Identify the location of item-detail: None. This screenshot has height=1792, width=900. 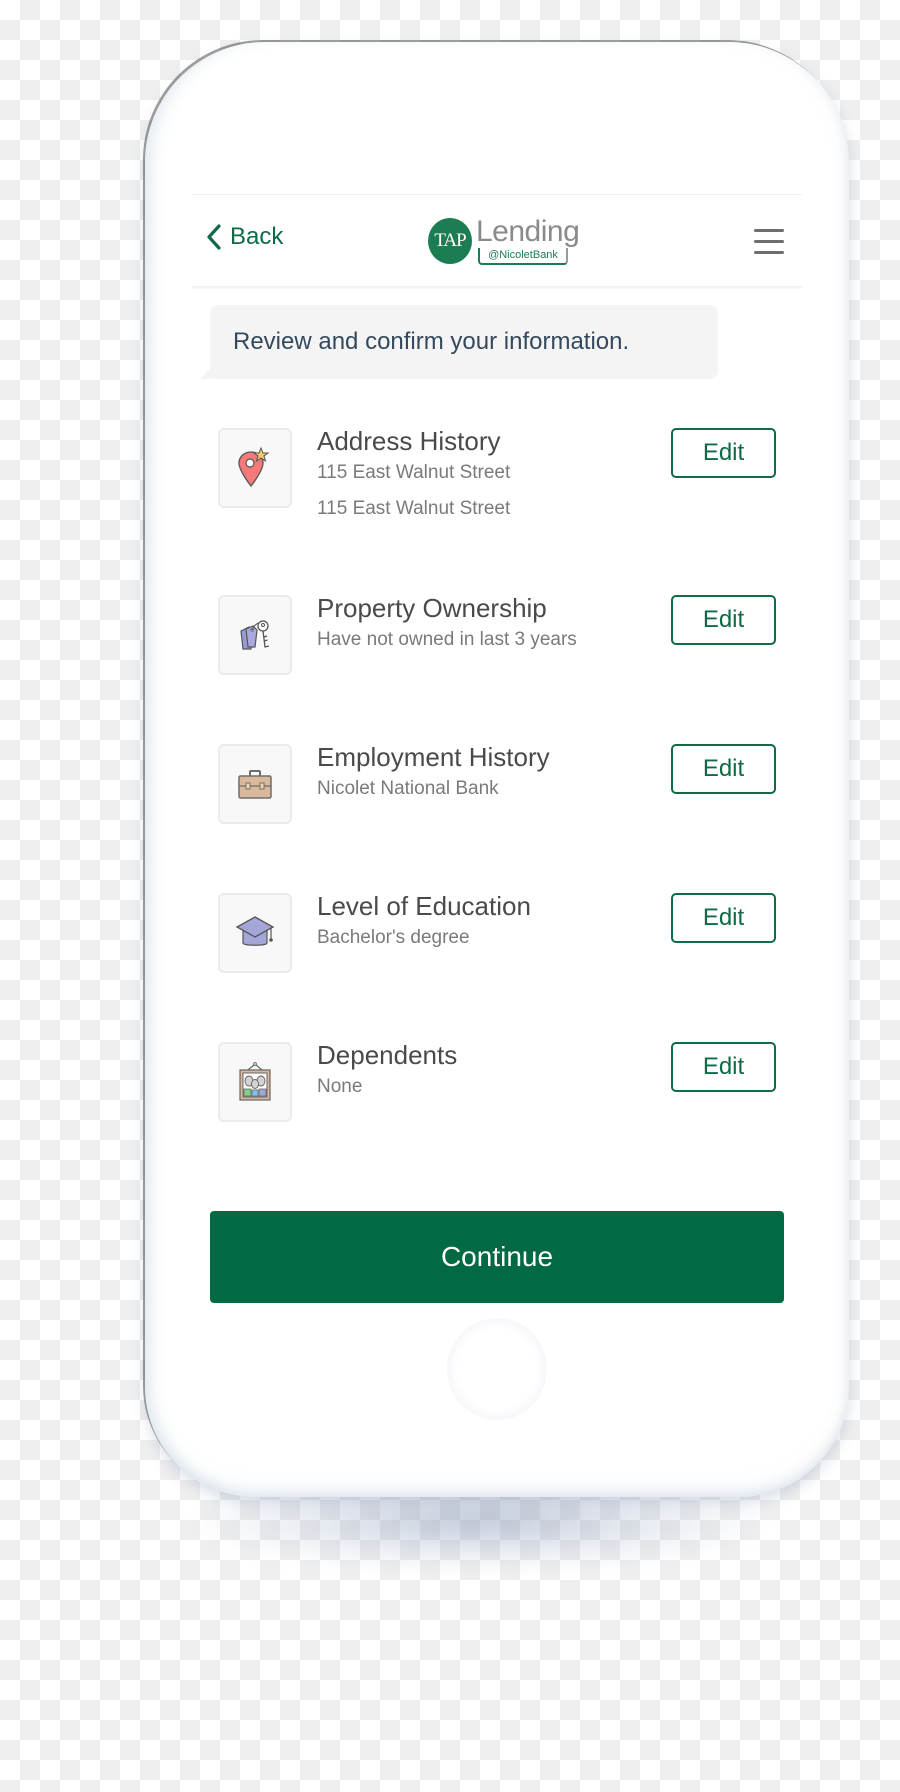
(340, 1086).